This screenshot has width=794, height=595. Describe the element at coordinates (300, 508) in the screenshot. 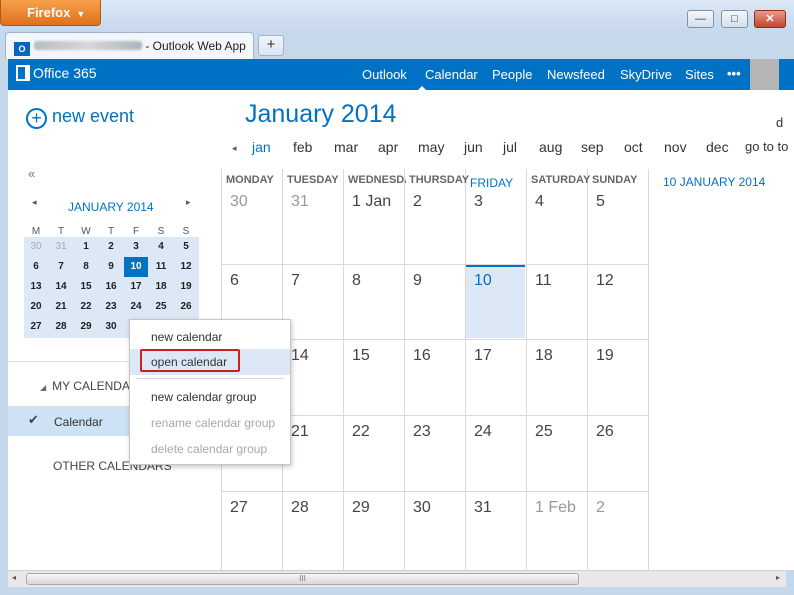

I see `day-cell-number: 28` at that location.